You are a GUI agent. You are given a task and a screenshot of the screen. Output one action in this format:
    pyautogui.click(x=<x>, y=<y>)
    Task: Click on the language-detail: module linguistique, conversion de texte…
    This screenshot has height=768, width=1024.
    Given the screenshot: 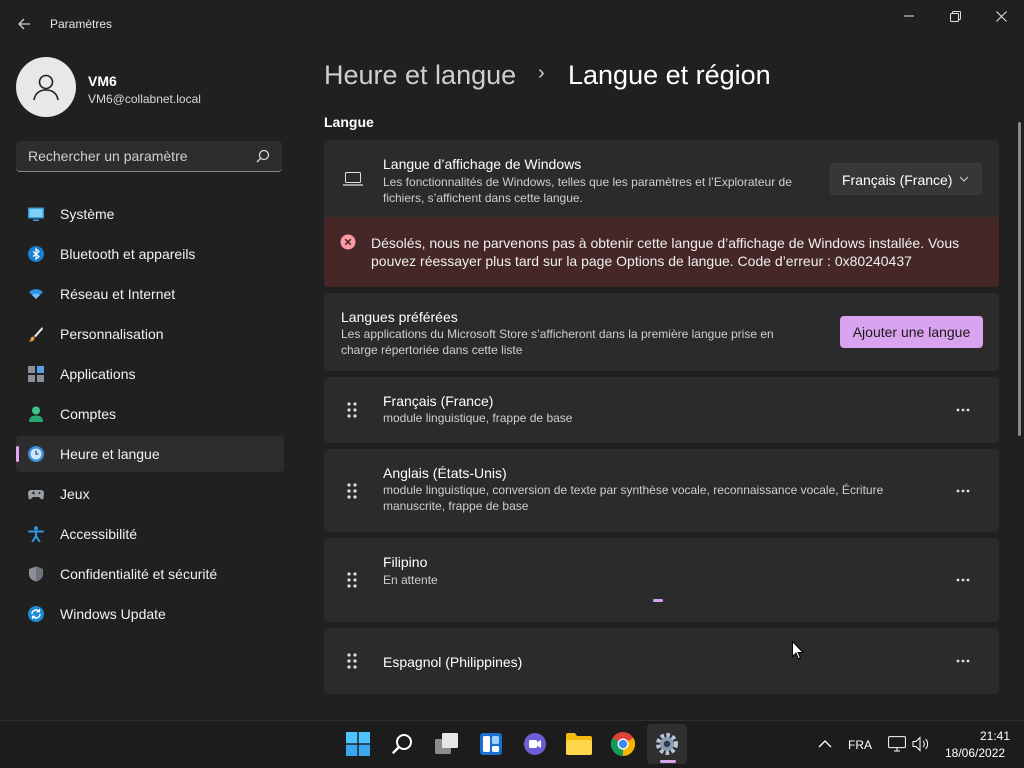 What is the action you would take?
    pyautogui.click(x=633, y=498)
    